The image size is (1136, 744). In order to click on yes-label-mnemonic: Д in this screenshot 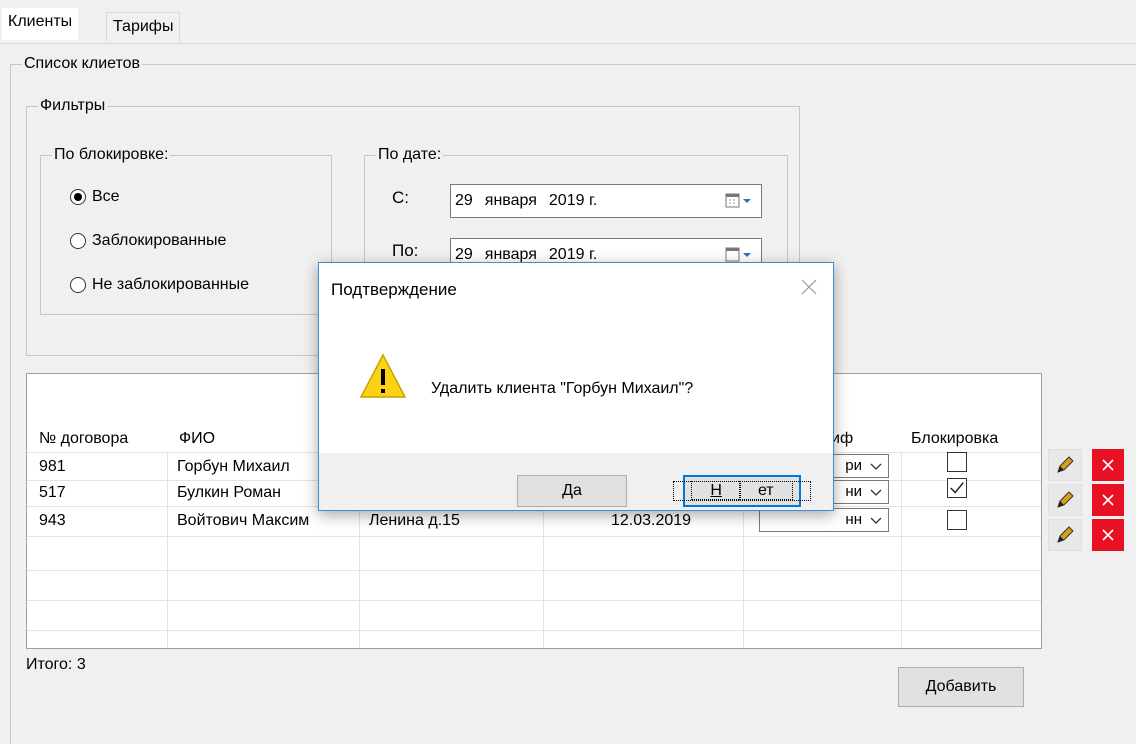, I will do `click(567, 490)`.